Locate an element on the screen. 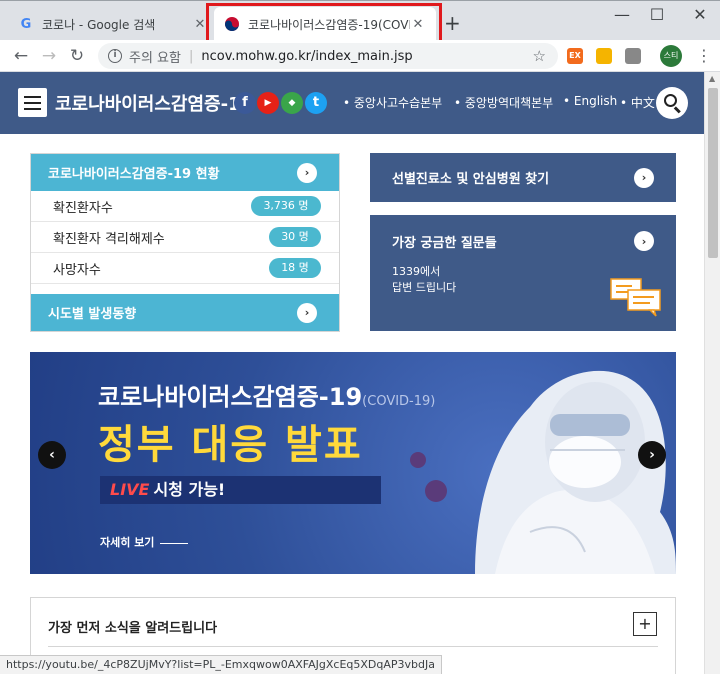 The width and height of the screenshot is (720, 674). status-header: 코로나바이러스감염증-19 현황 › is located at coordinates (185, 172).